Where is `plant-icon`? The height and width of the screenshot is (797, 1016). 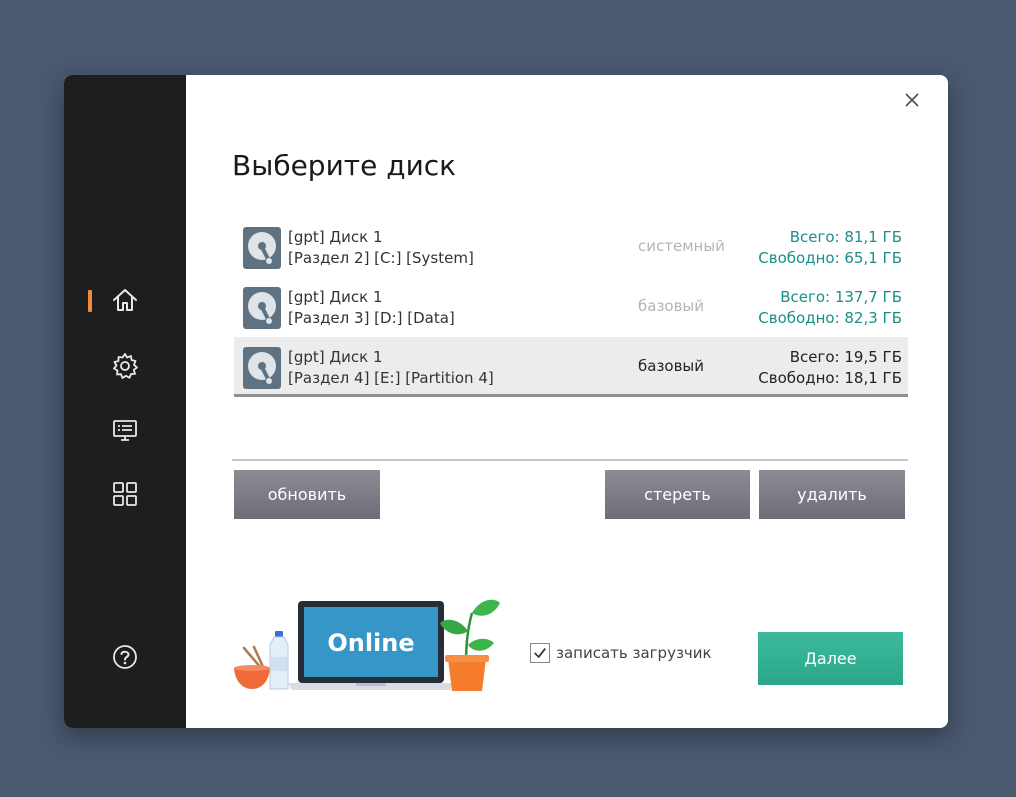 plant-icon is located at coordinates (470, 645).